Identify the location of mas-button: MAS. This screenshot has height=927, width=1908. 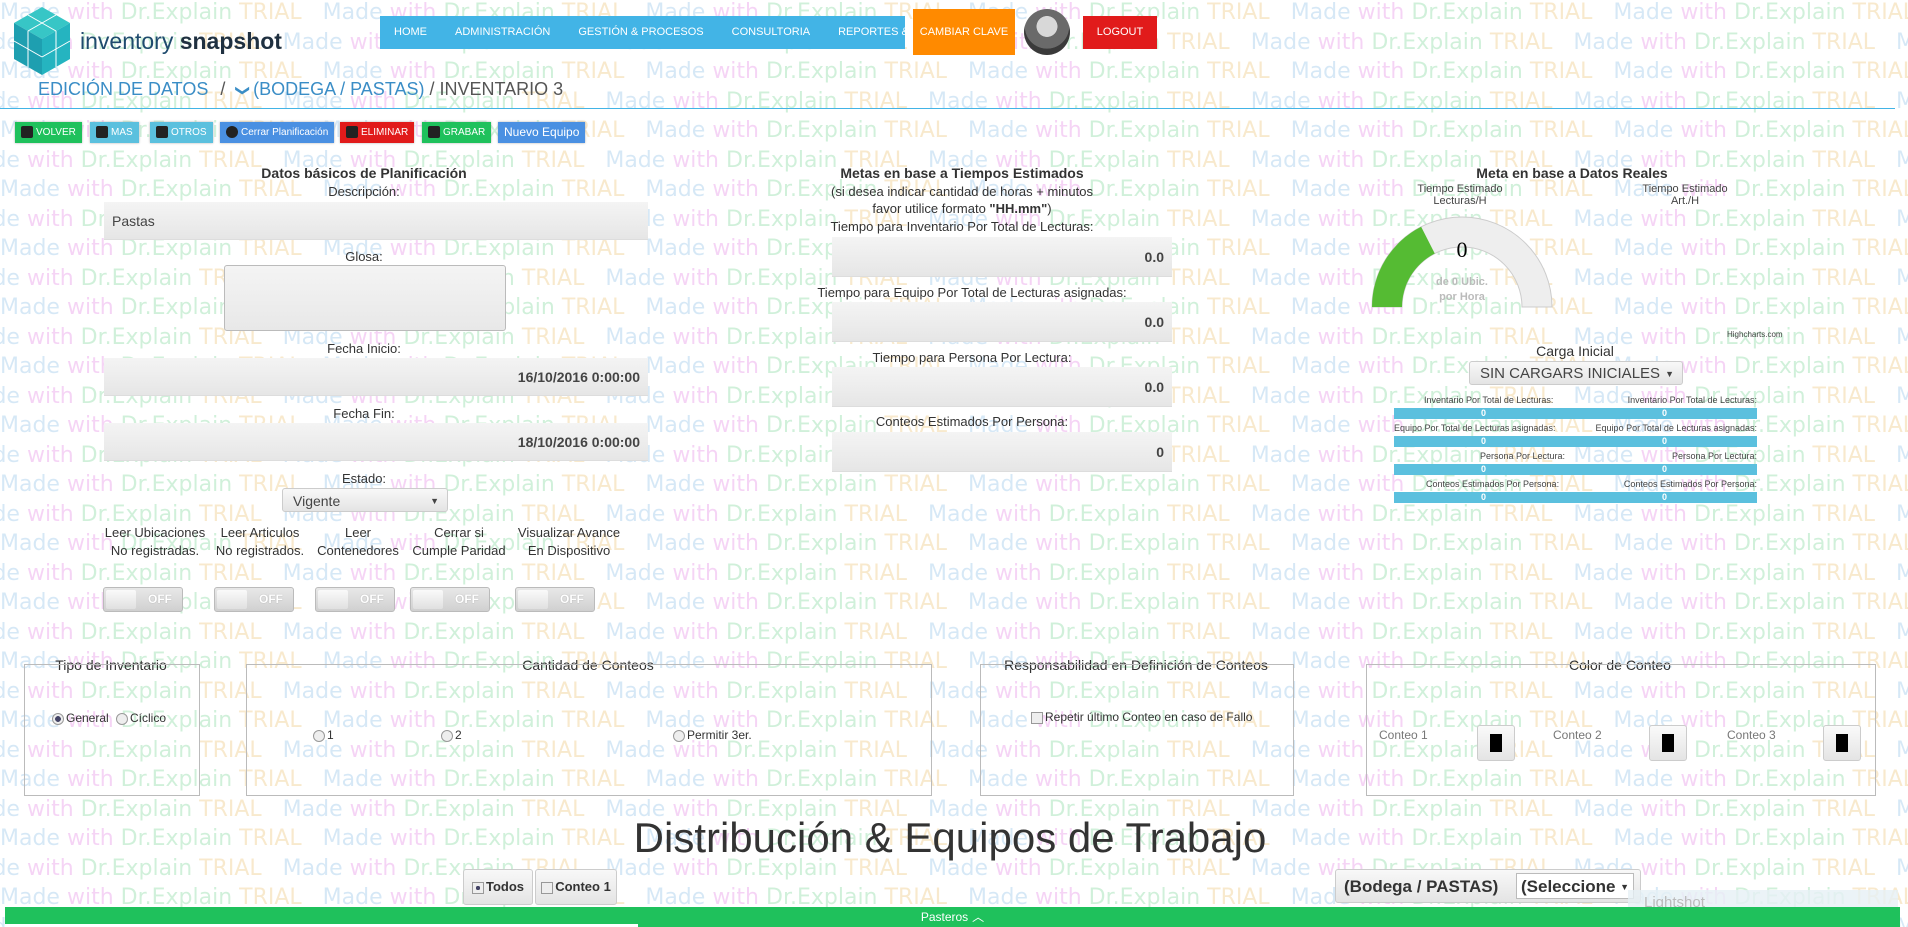
(114, 132).